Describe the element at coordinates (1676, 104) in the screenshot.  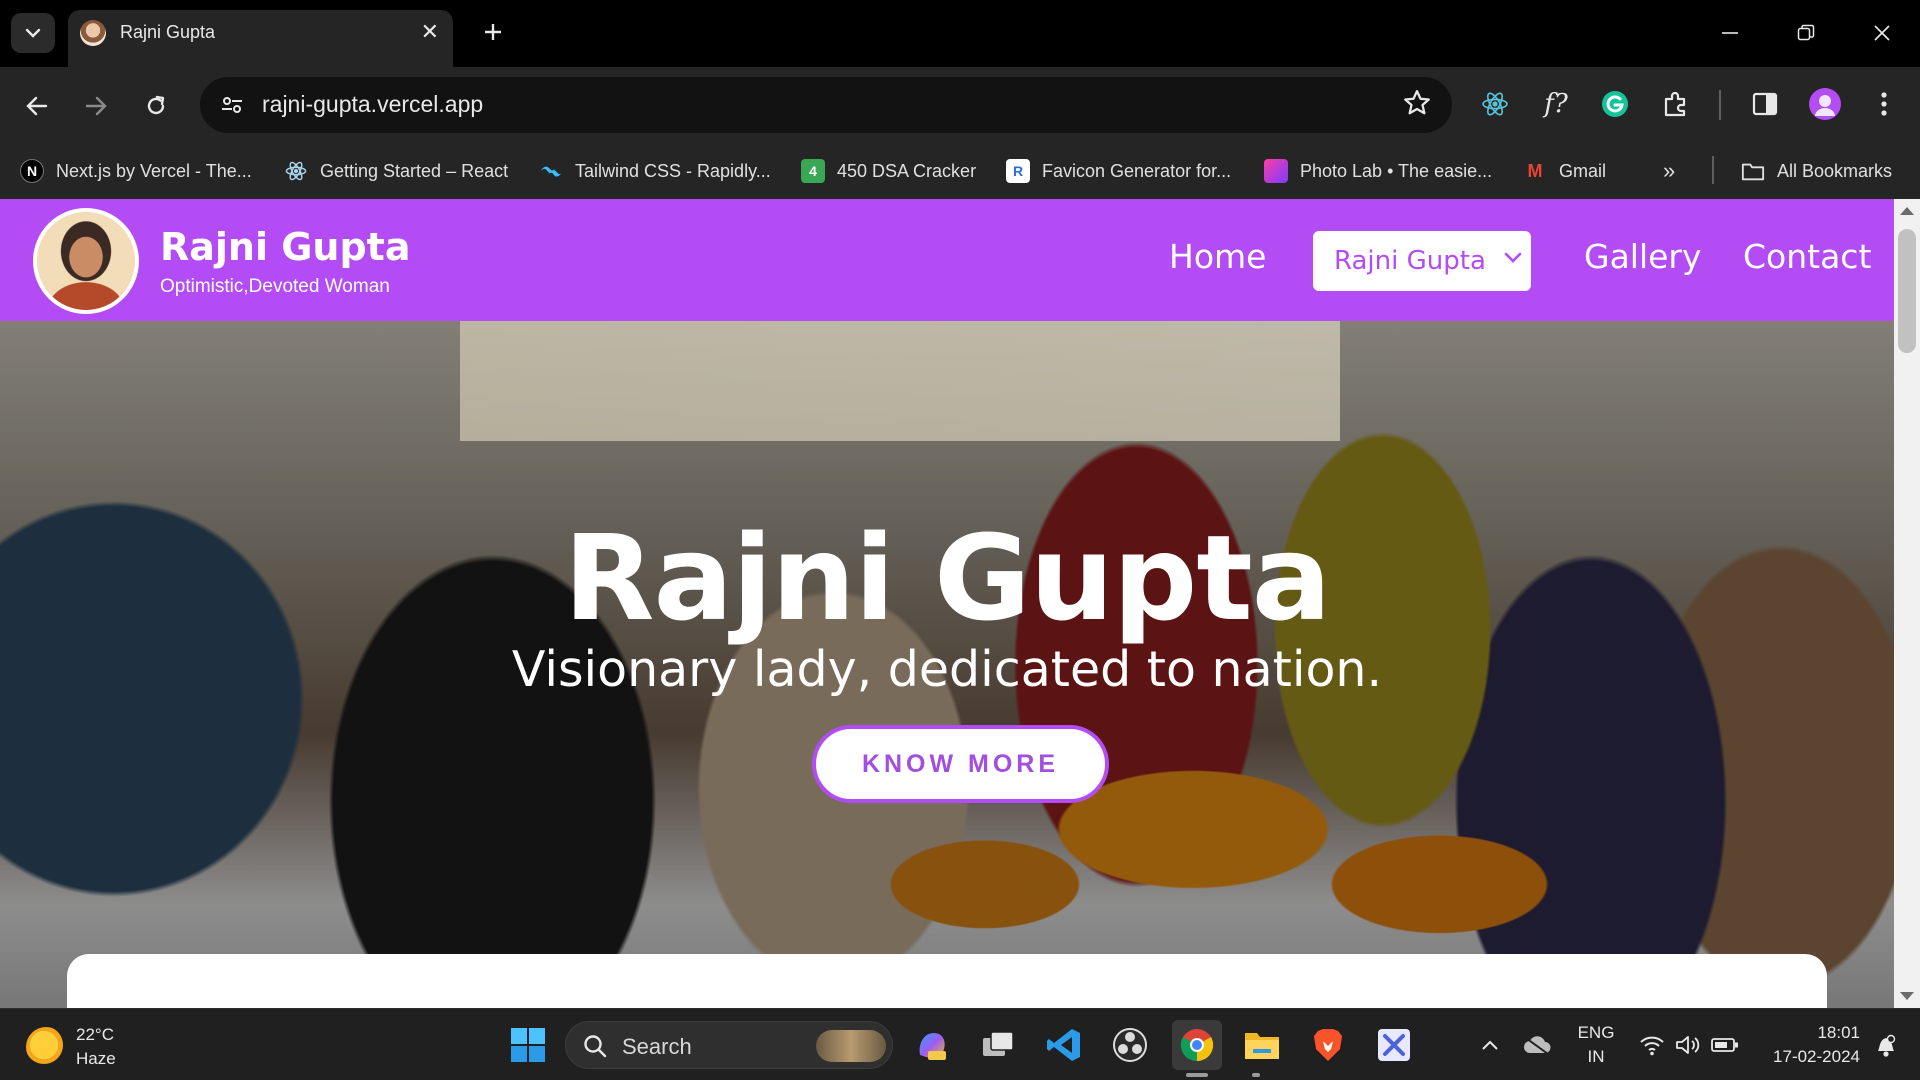
I see `extensions-button` at that location.